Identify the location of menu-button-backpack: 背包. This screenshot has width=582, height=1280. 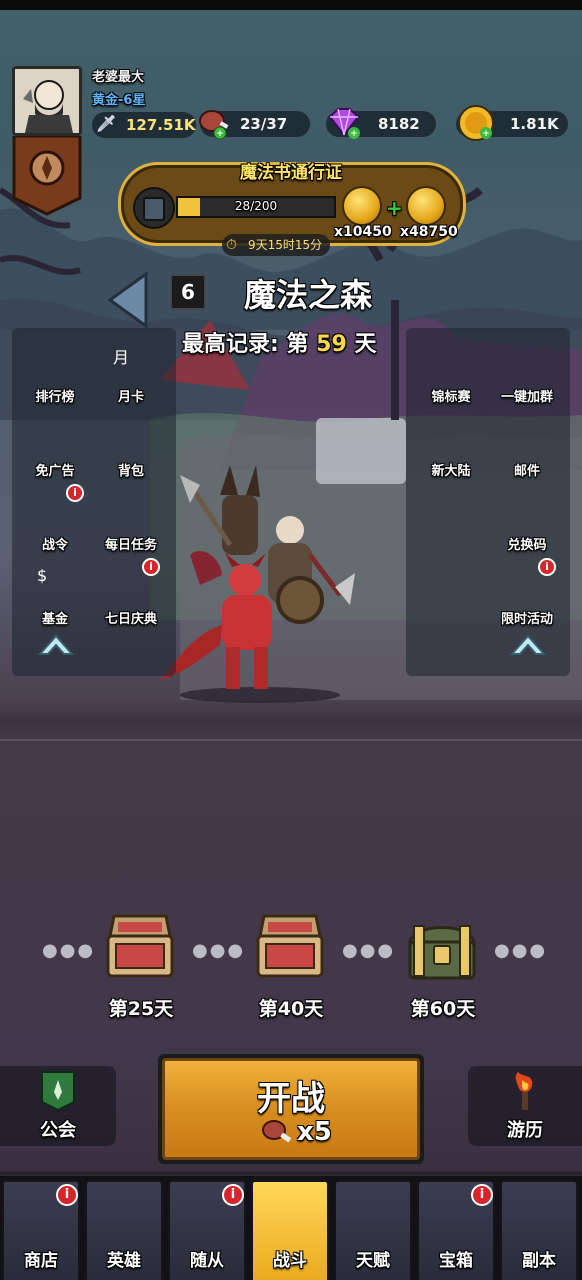
(131, 449).